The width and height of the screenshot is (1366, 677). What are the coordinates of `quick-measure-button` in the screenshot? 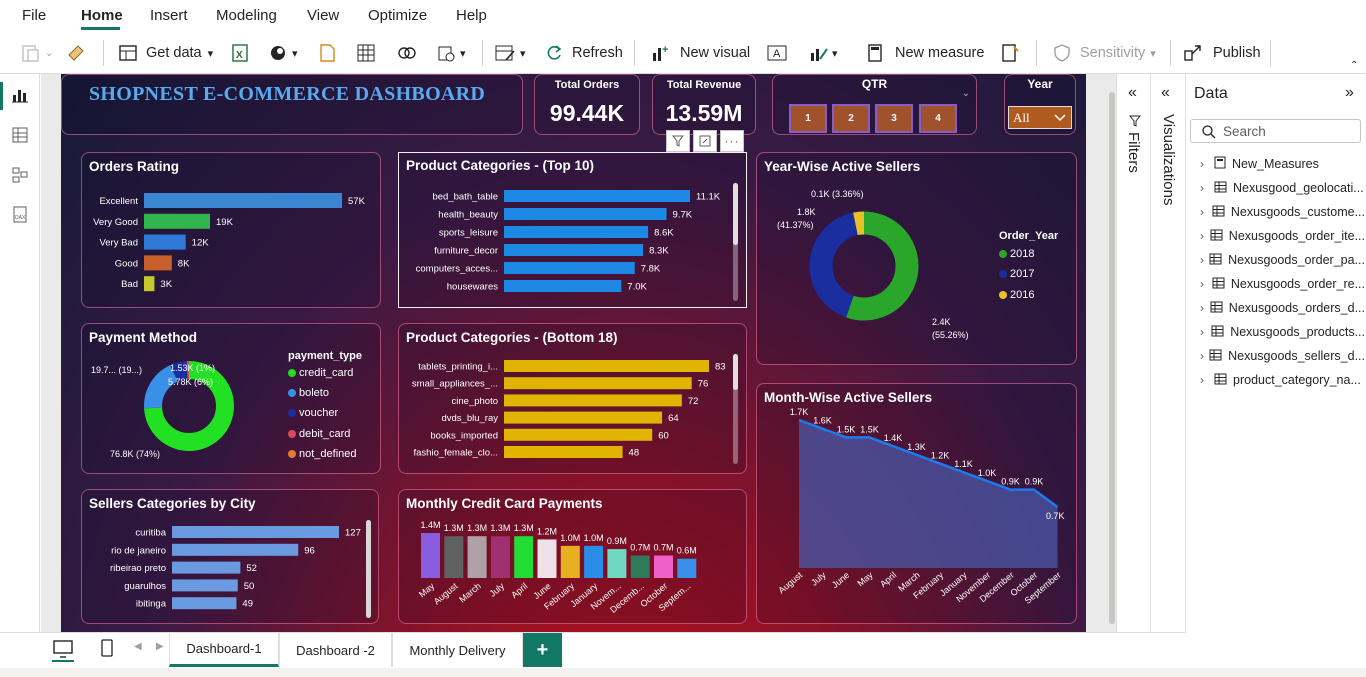 It's located at (1010, 53).